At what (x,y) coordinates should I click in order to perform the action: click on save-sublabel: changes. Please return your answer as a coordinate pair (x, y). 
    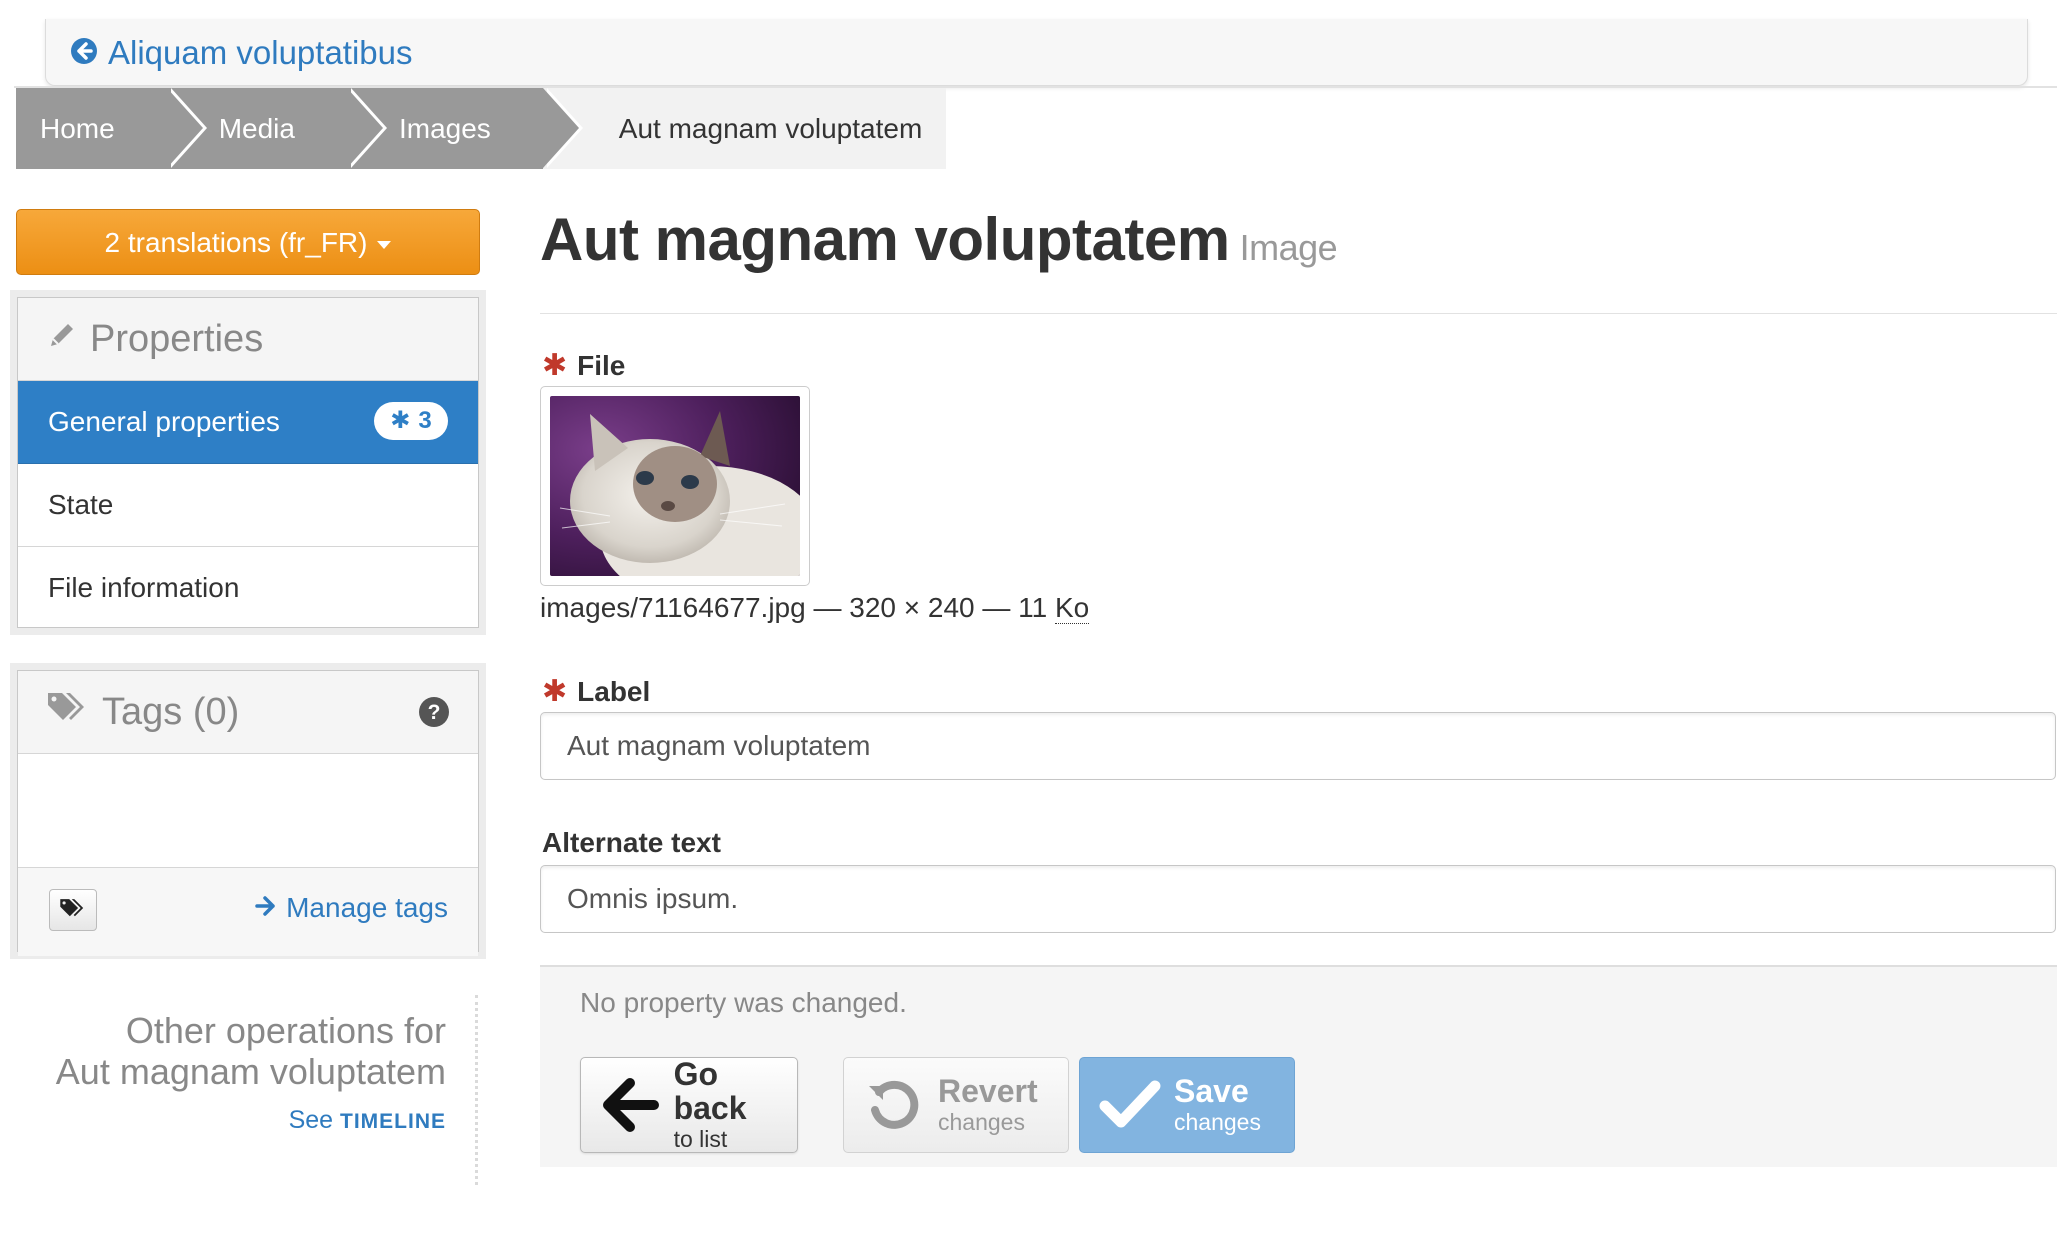
    Looking at the image, I should click on (1217, 1122).